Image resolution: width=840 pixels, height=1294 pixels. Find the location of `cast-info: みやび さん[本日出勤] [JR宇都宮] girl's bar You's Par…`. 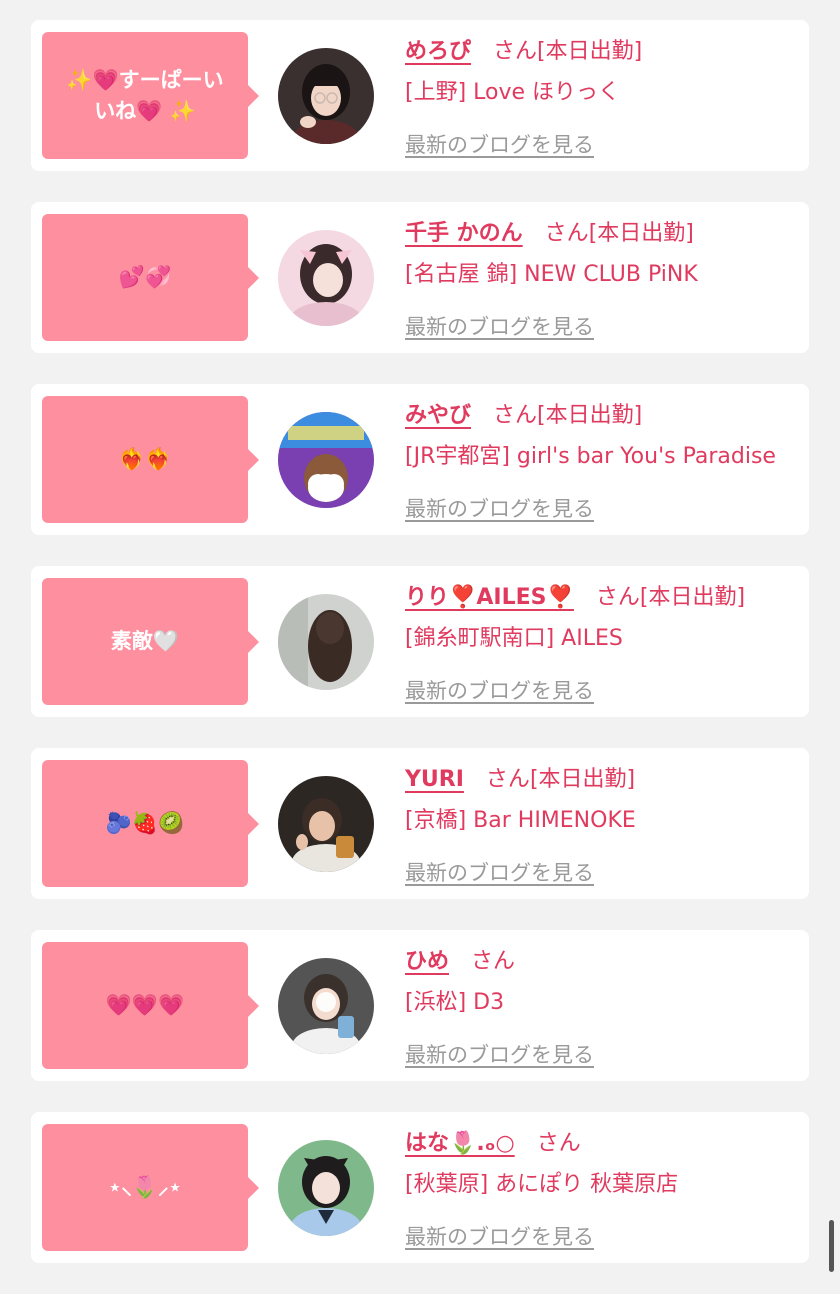

cast-info: みやび さん[本日出勤] [JR宇都宮] girl's bar You's Par… is located at coordinates (603, 460).